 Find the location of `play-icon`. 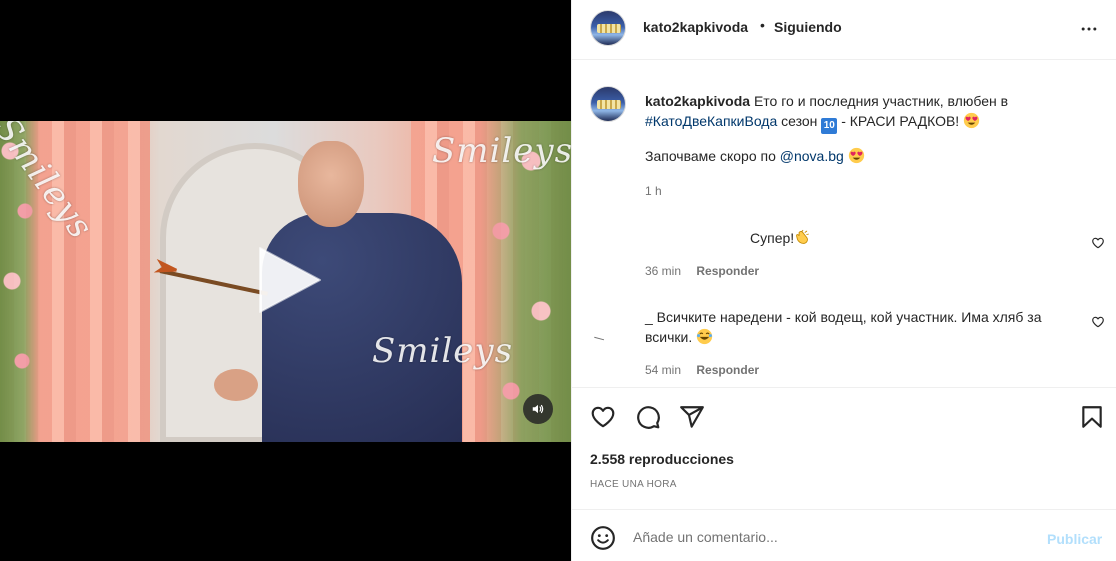

play-icon is located at coordinates (288, 280).